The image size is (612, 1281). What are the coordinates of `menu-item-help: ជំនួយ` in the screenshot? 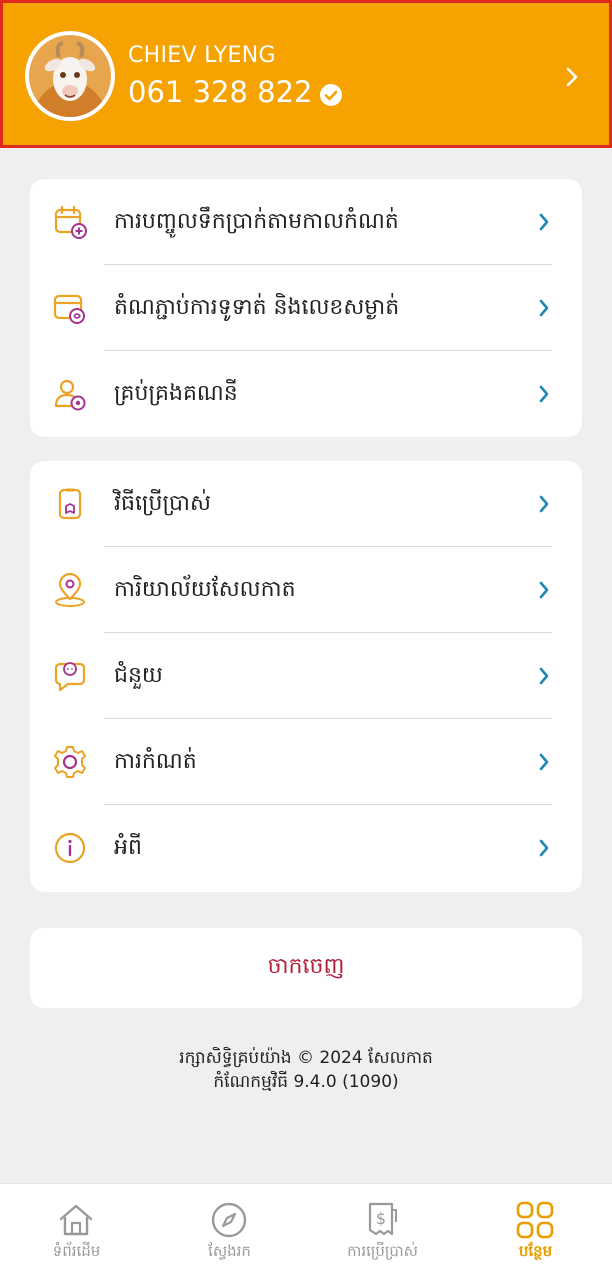 It's located at (306, 676).